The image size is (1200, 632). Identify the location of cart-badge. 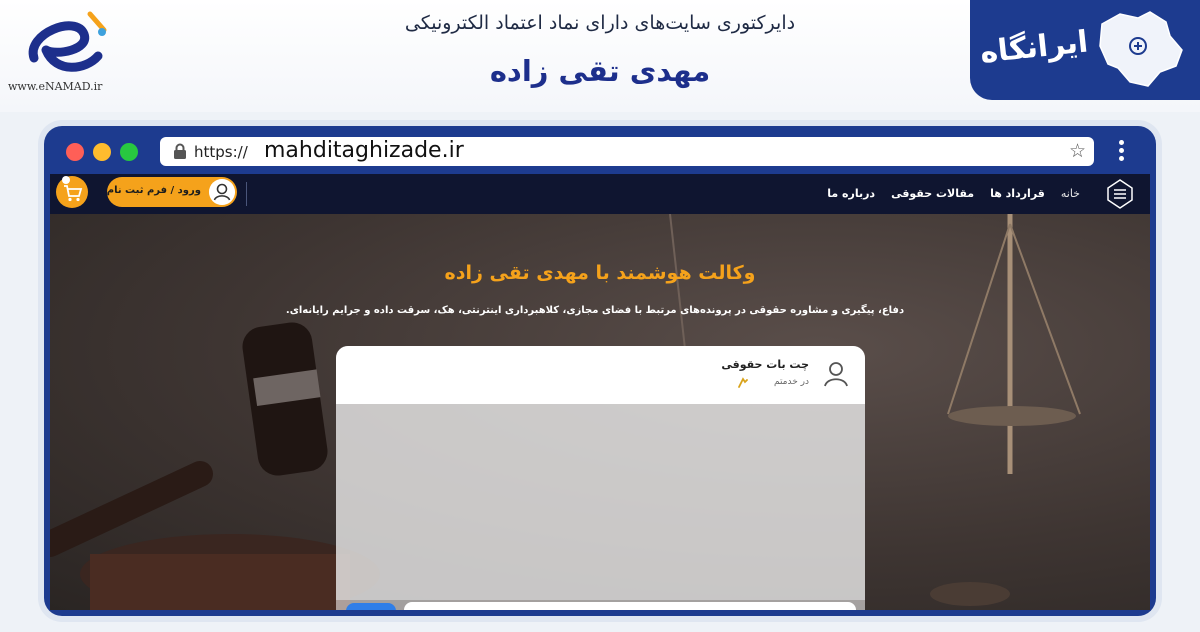
(66, 180).